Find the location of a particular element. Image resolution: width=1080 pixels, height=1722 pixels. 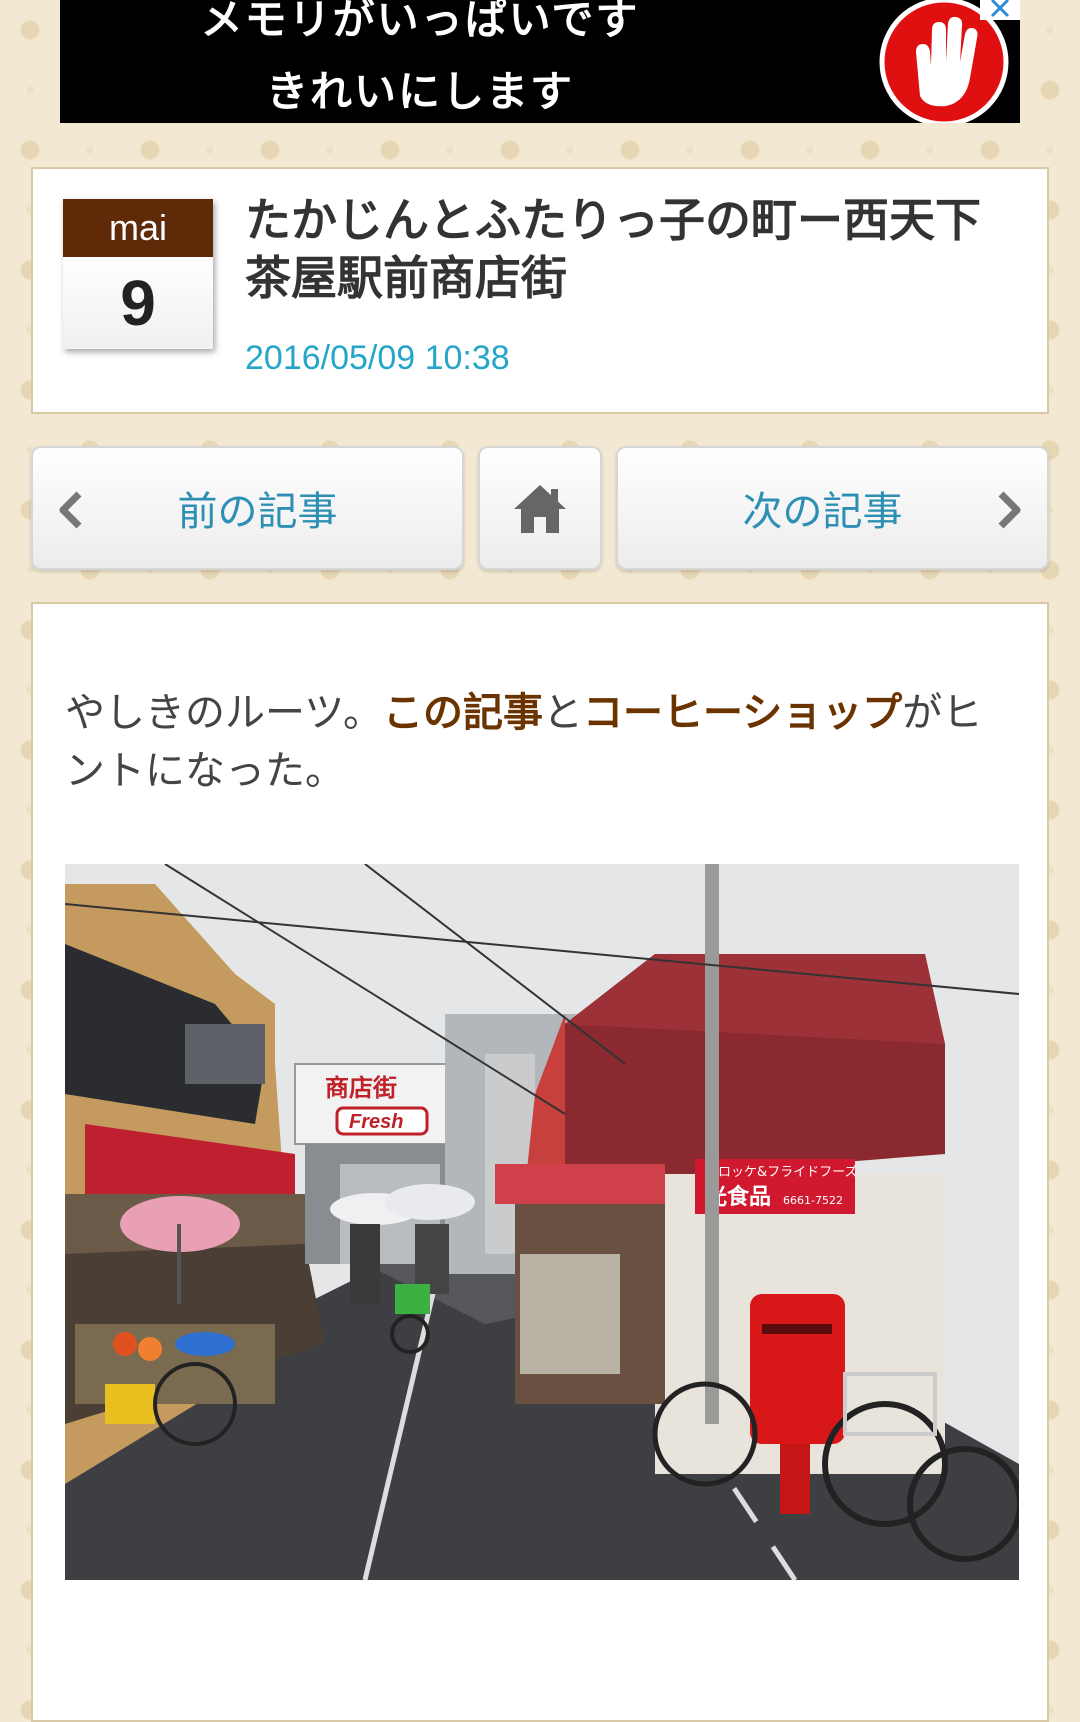

ad-text-line2: きれいにします is located at coordinates (419, 91).